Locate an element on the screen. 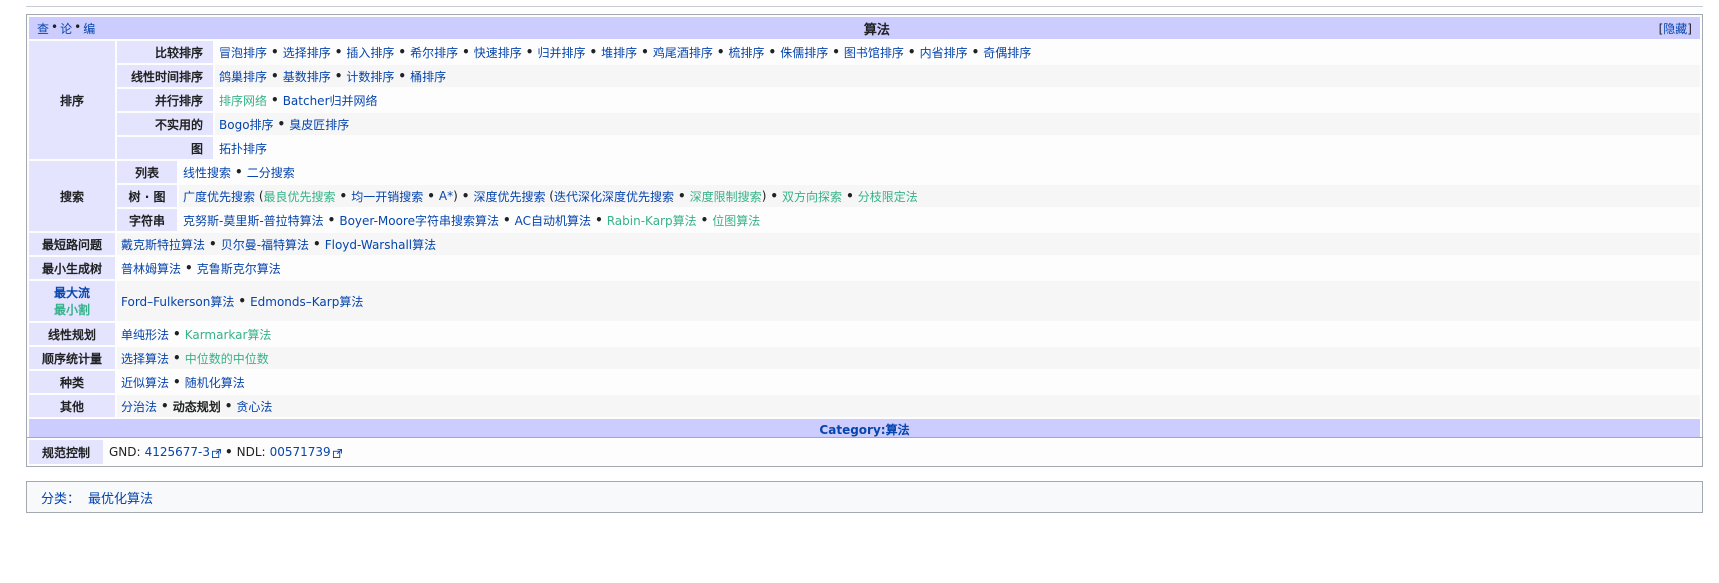 The height and width of the screenshot is (583, 1719). list-item-link: 近似算法 is located at coordinates (145, 382).